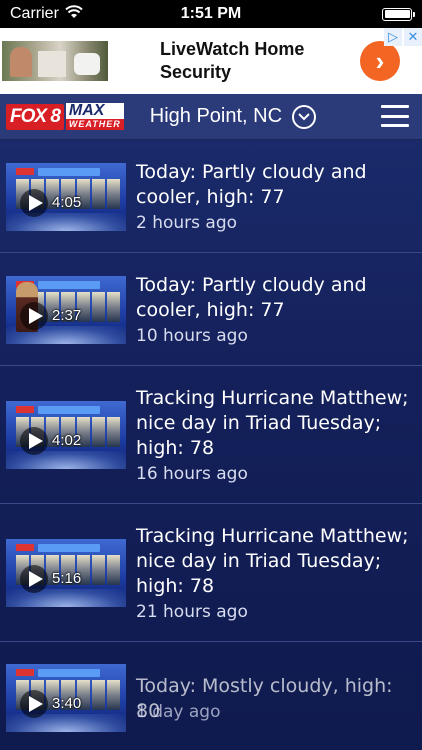 Image resolution: width=422 pixels, height=750 pixels. What do you see at coordinates (234, 61) in the screenshot?
I see `ad-headline: LiveWatch Home Security` at bounding box center [234, 61].